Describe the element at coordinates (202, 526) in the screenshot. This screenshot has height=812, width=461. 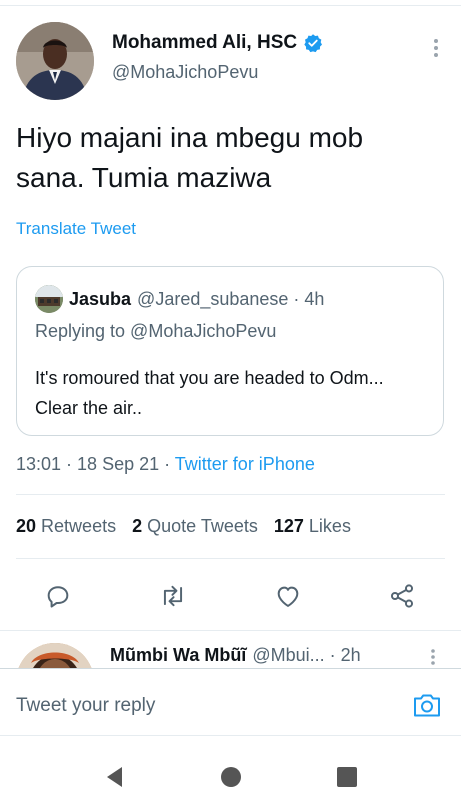
I see `quote-label: Quote Tweets` at that location.